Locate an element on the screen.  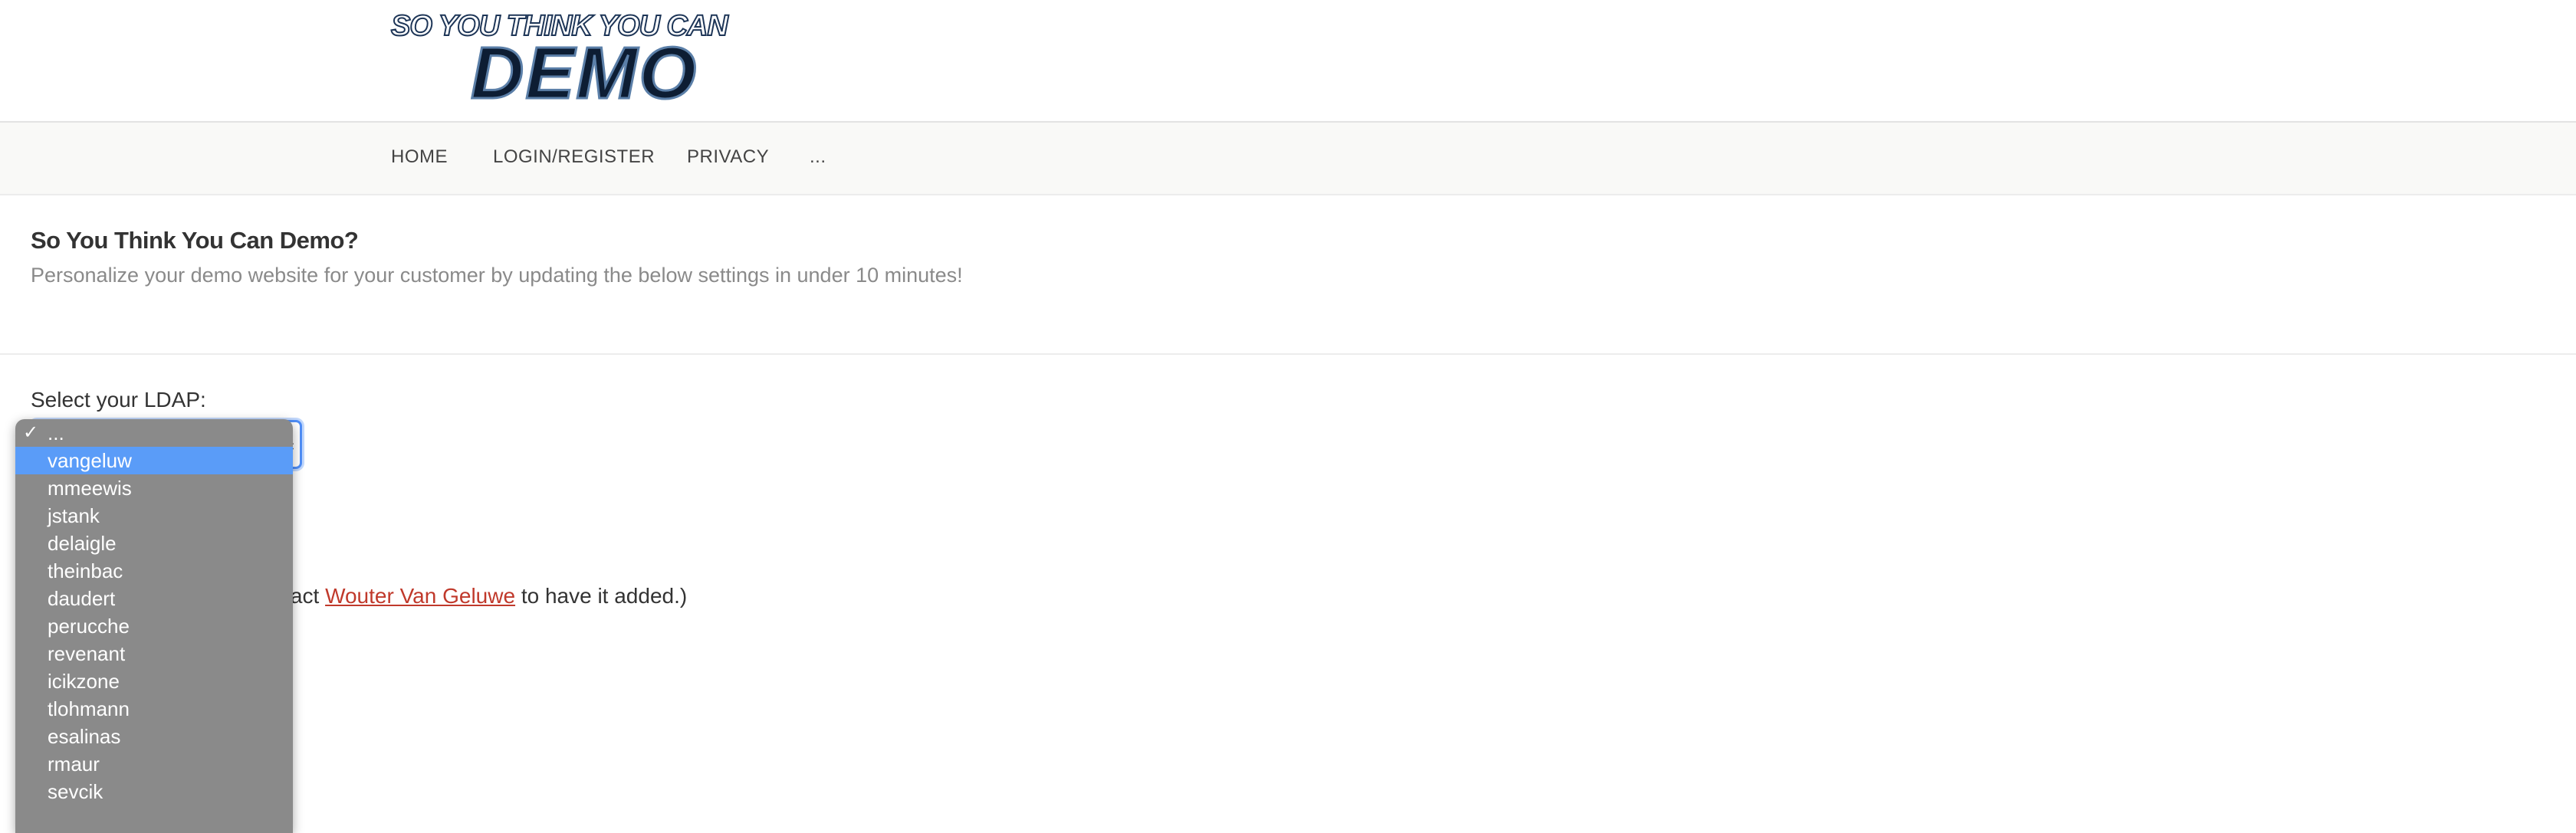
dropdown-option: sevcik is located at coordinates (154, 791).